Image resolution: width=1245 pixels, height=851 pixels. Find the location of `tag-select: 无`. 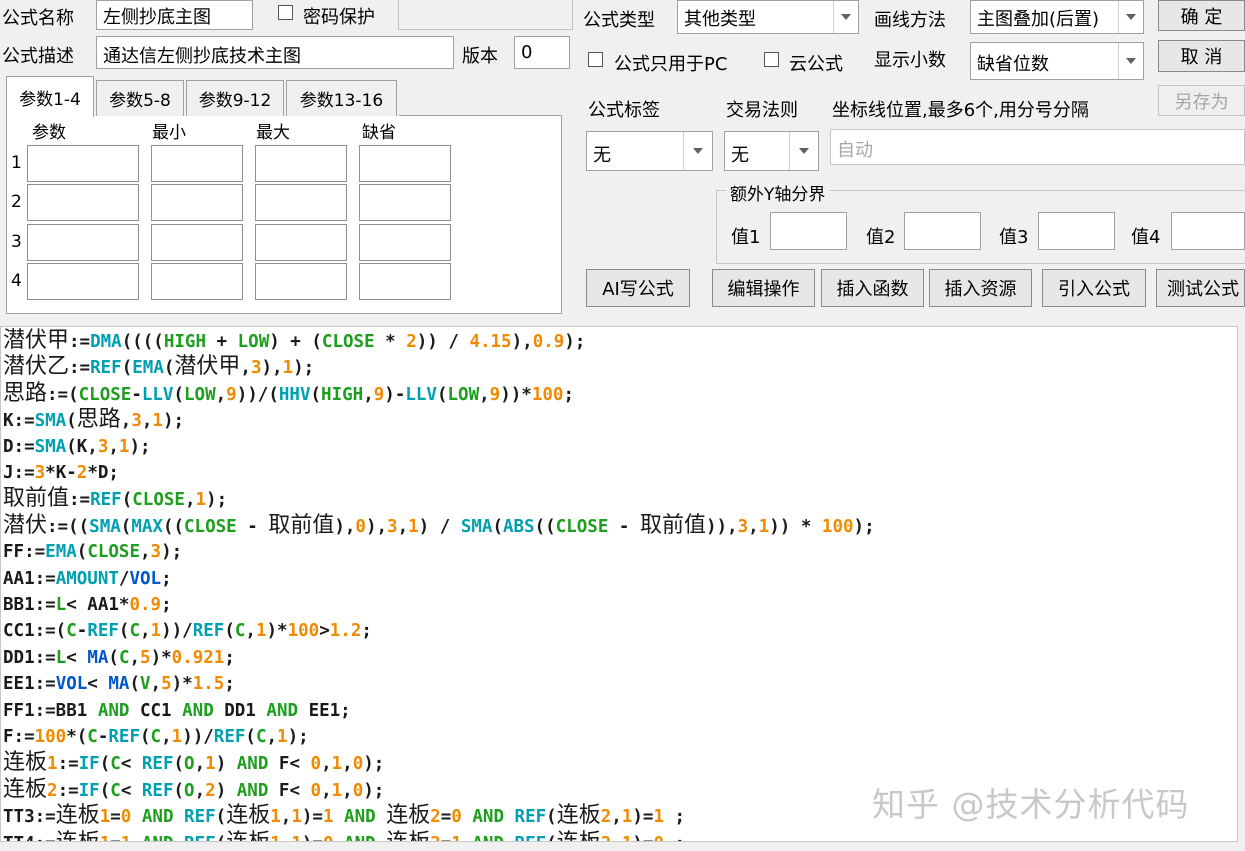

tag-select: 无 is located at coordinates (649, 151).